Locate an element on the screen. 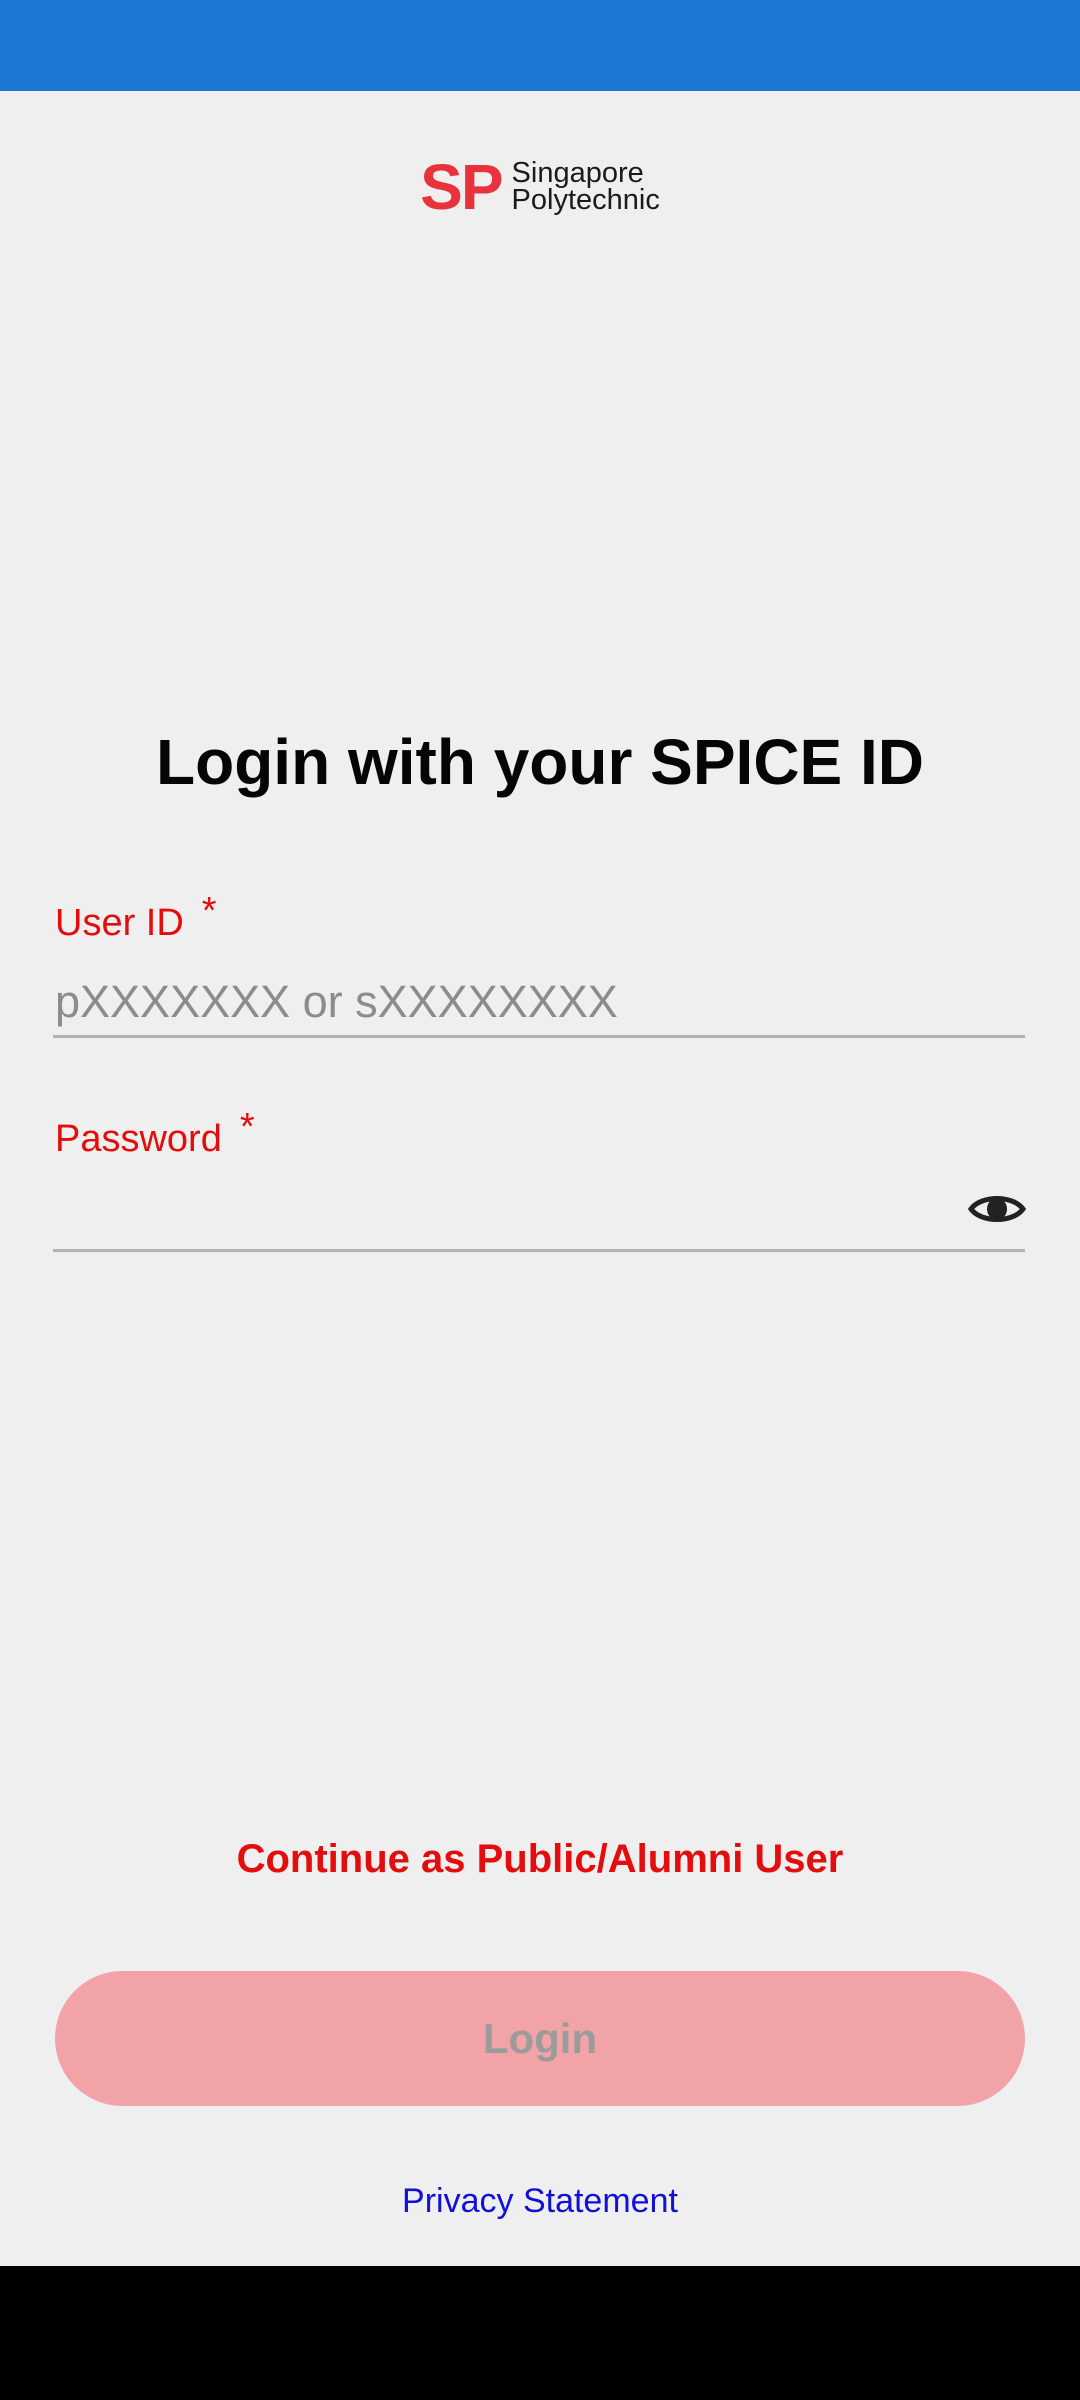 The width and height of the screenshot is (1080, 2400). password-label-text: Password is located at coordinates (138, 1139).